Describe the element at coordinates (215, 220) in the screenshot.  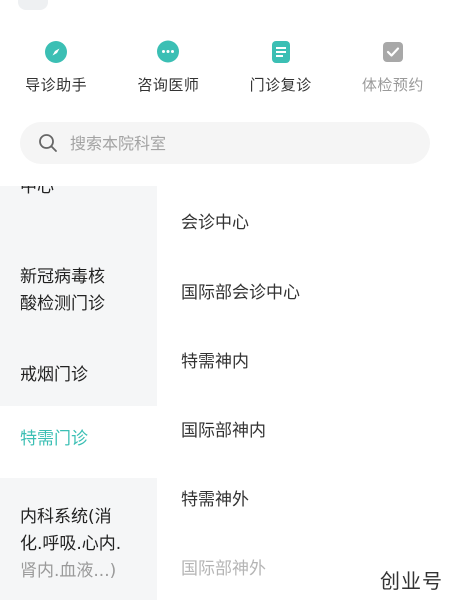
I see `department-item: 会诊中心` at that location.